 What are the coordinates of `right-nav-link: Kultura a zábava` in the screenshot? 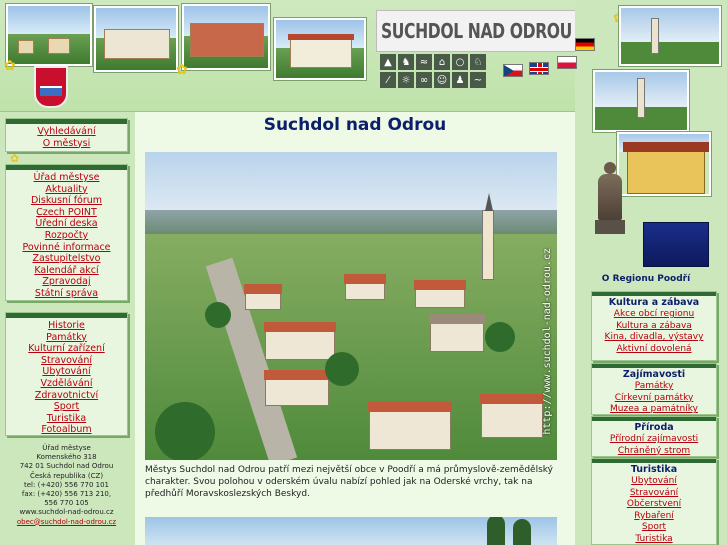 It's located at (654, 327).